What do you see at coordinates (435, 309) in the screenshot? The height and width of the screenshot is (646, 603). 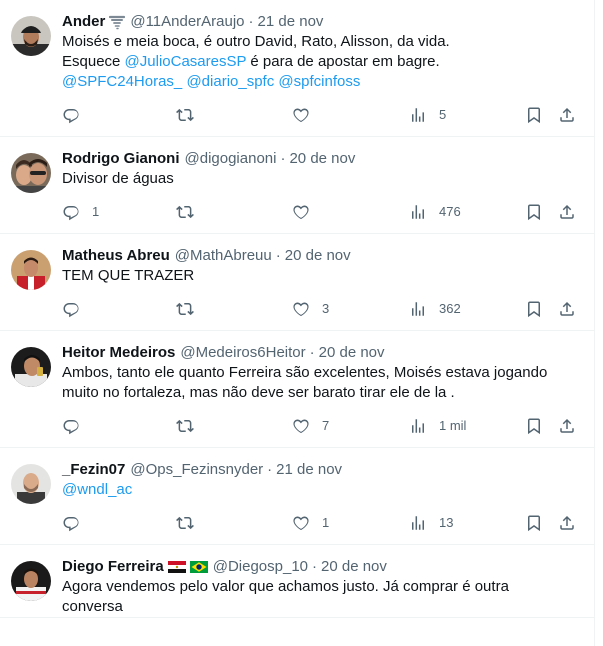 I see `views-button: 362` at bounding box center [435, 309].